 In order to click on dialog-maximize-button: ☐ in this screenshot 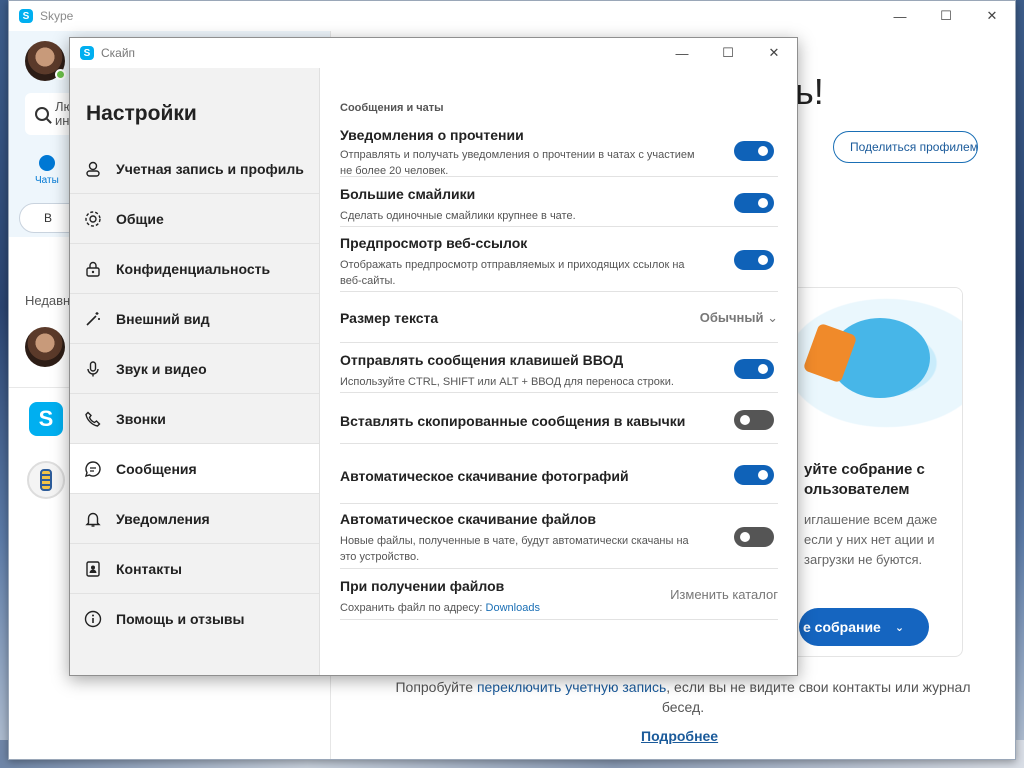, I will do `click(728, 53)`.